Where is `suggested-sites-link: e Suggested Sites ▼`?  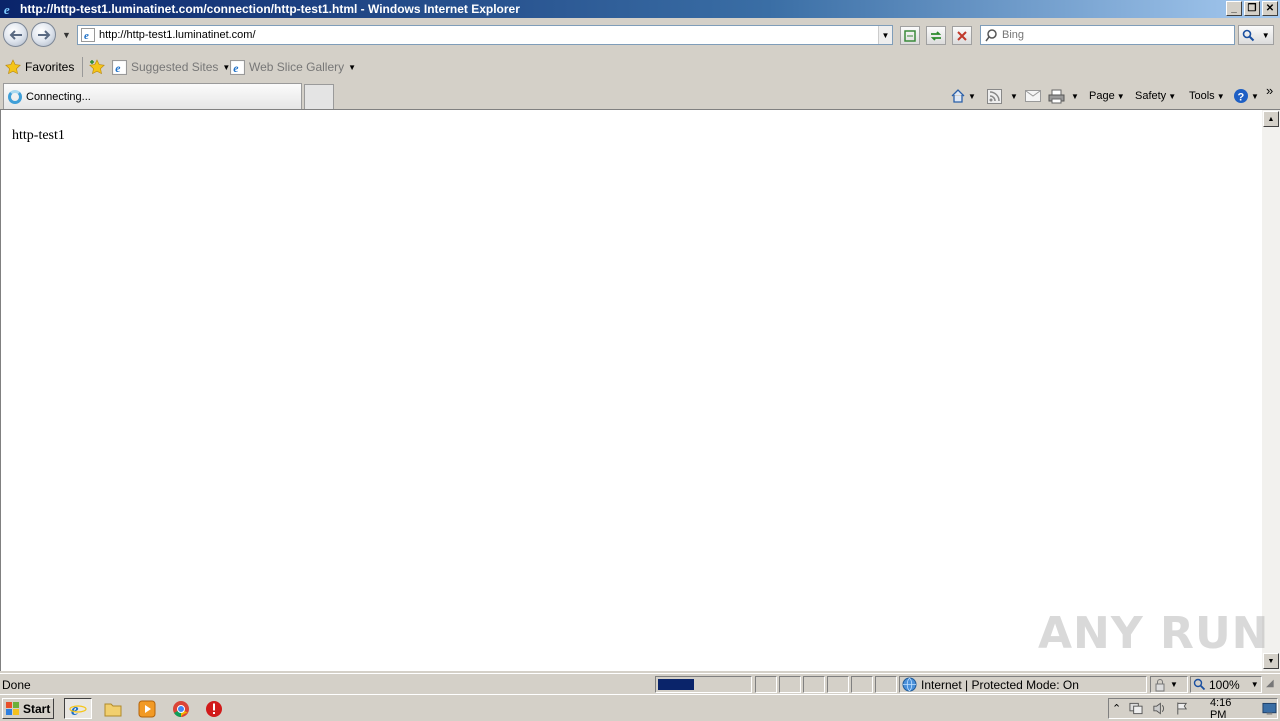 suggested-sites-link: e Suggested Sites ▼ is located at coordinates (171, 67).